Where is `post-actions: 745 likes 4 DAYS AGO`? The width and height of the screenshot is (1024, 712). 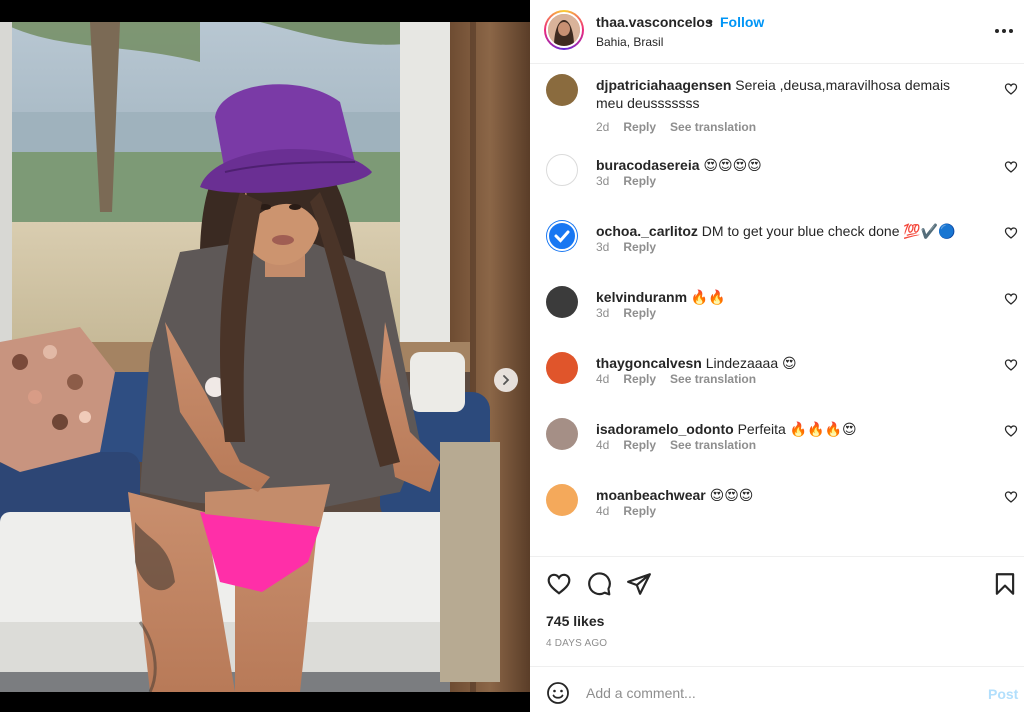 post-actions: 745 likes 4 DAYS AGO is located at coordinates (777, 611).